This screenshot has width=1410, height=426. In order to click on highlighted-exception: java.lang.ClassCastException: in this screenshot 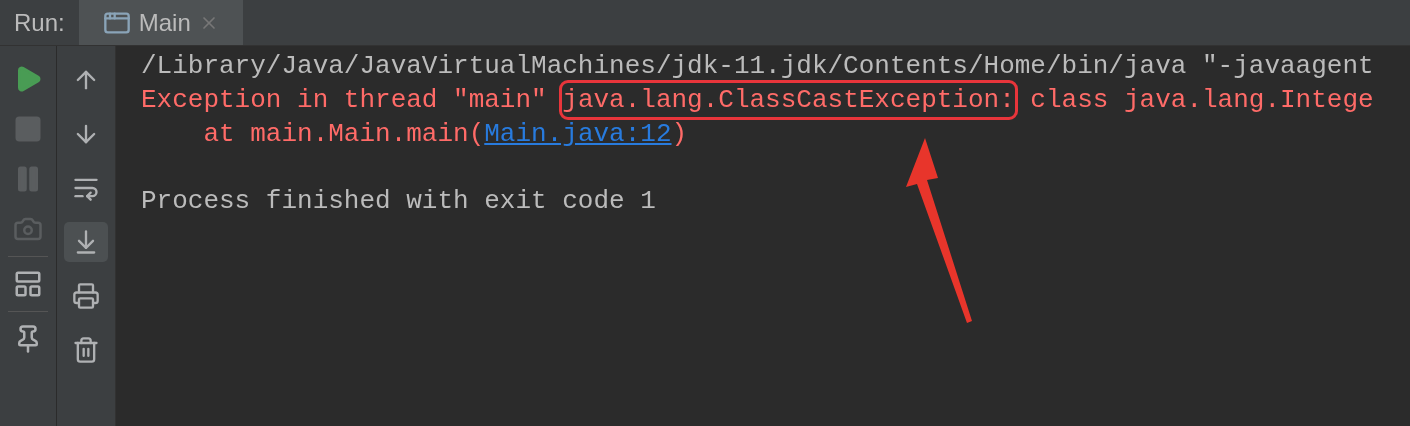, I will do `click(788, 100)`.